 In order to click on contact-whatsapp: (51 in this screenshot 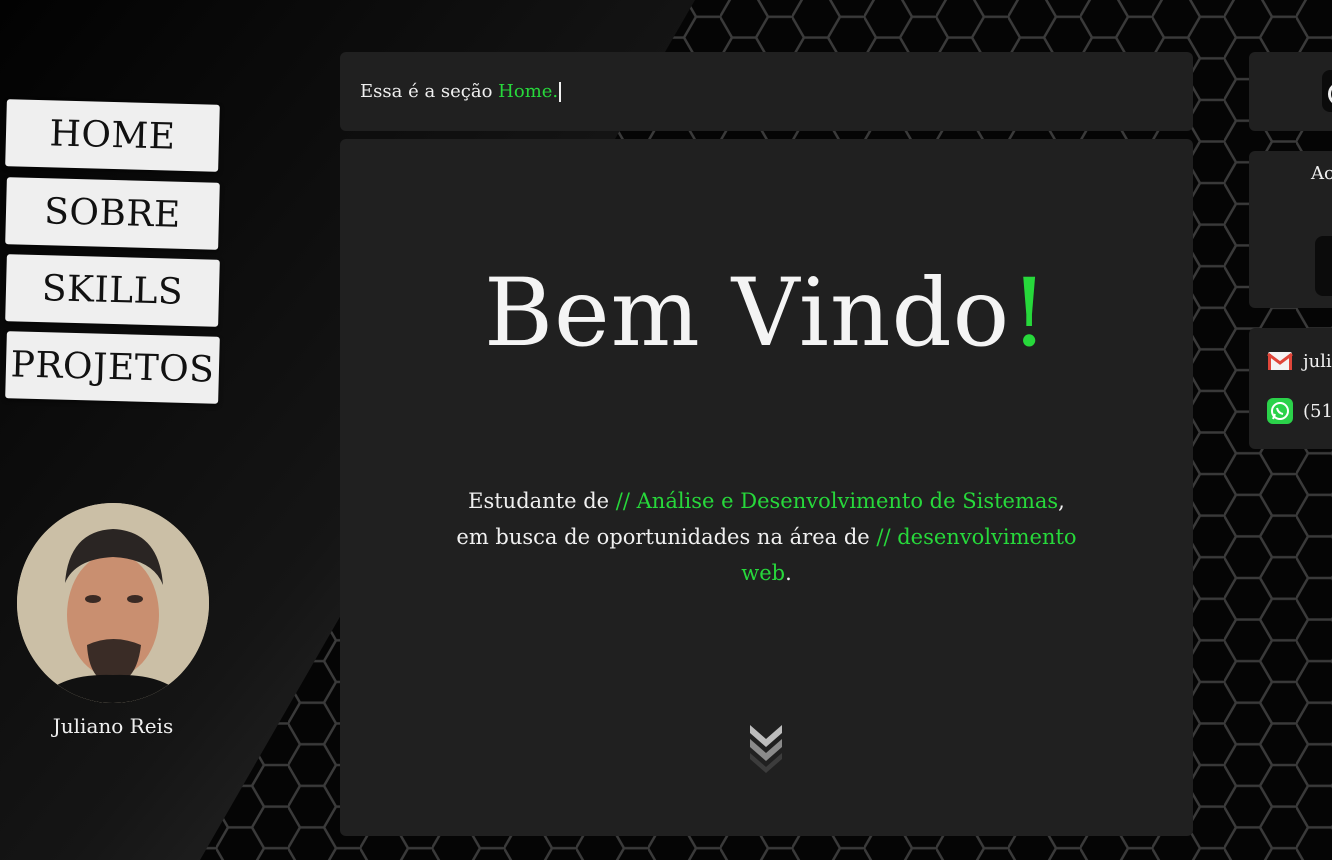, I will do `click(1299, 411)`.